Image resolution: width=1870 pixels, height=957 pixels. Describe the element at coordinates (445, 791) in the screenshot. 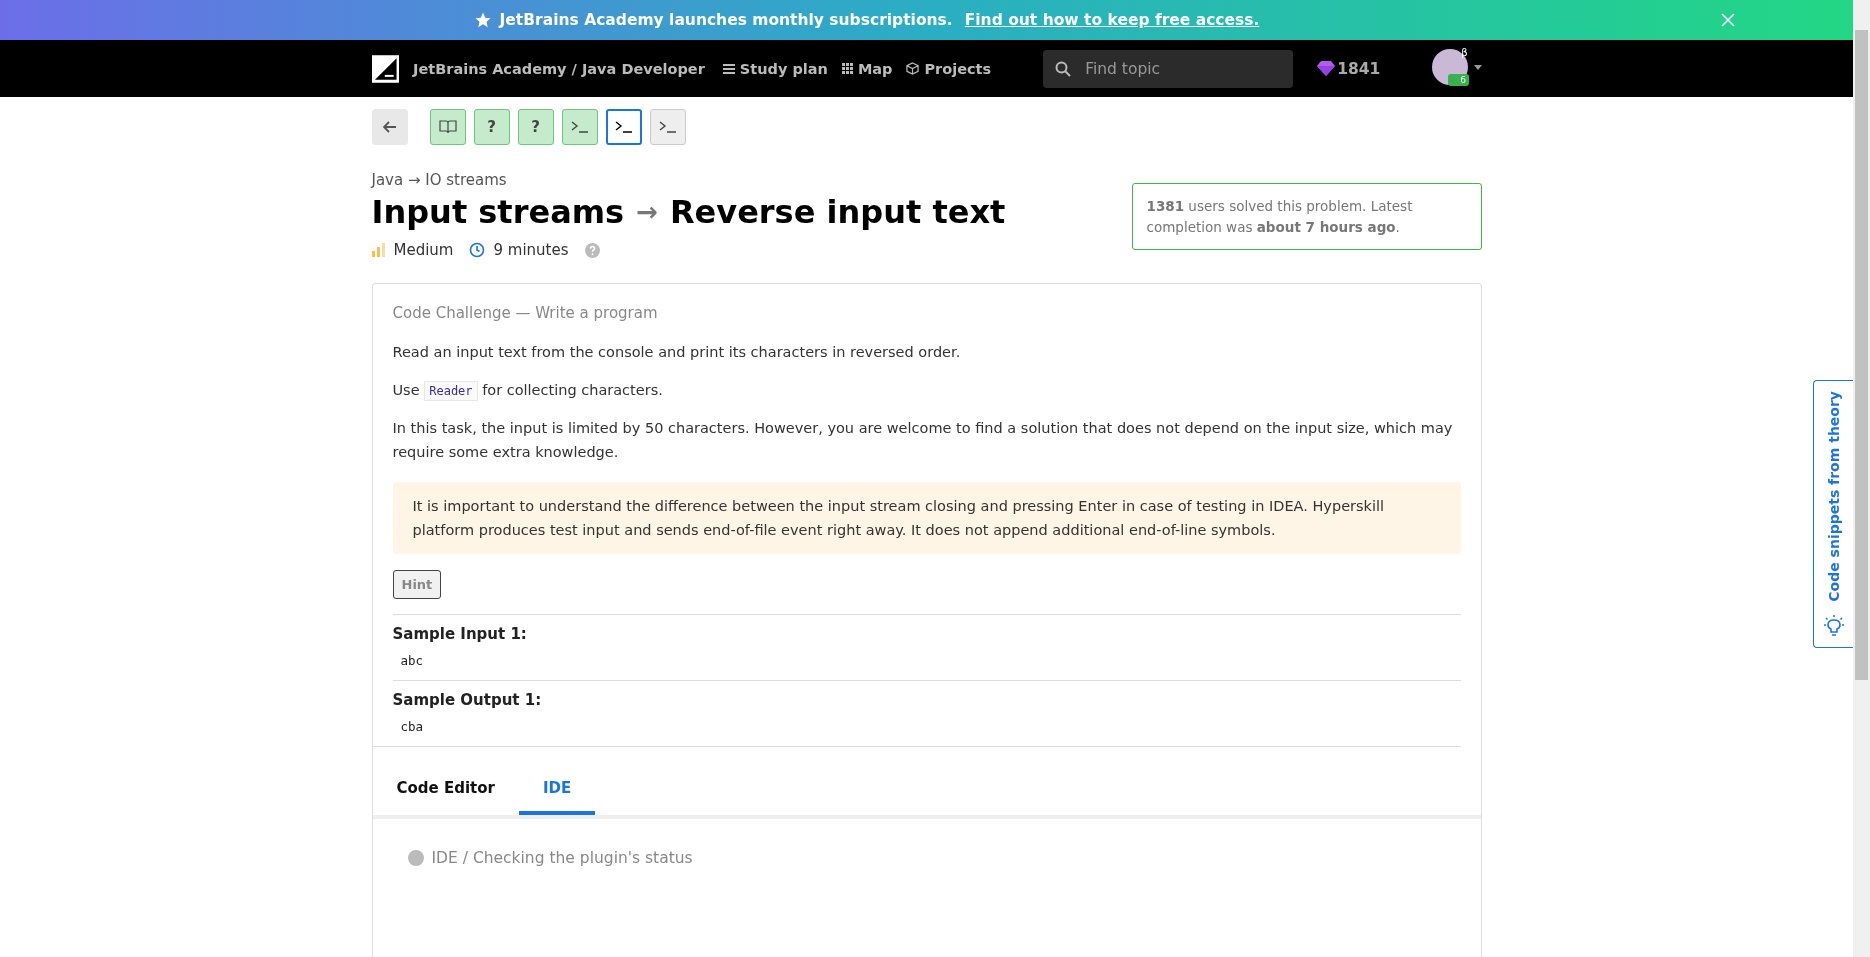

I see `editor-tab: Code Editor` at that location.